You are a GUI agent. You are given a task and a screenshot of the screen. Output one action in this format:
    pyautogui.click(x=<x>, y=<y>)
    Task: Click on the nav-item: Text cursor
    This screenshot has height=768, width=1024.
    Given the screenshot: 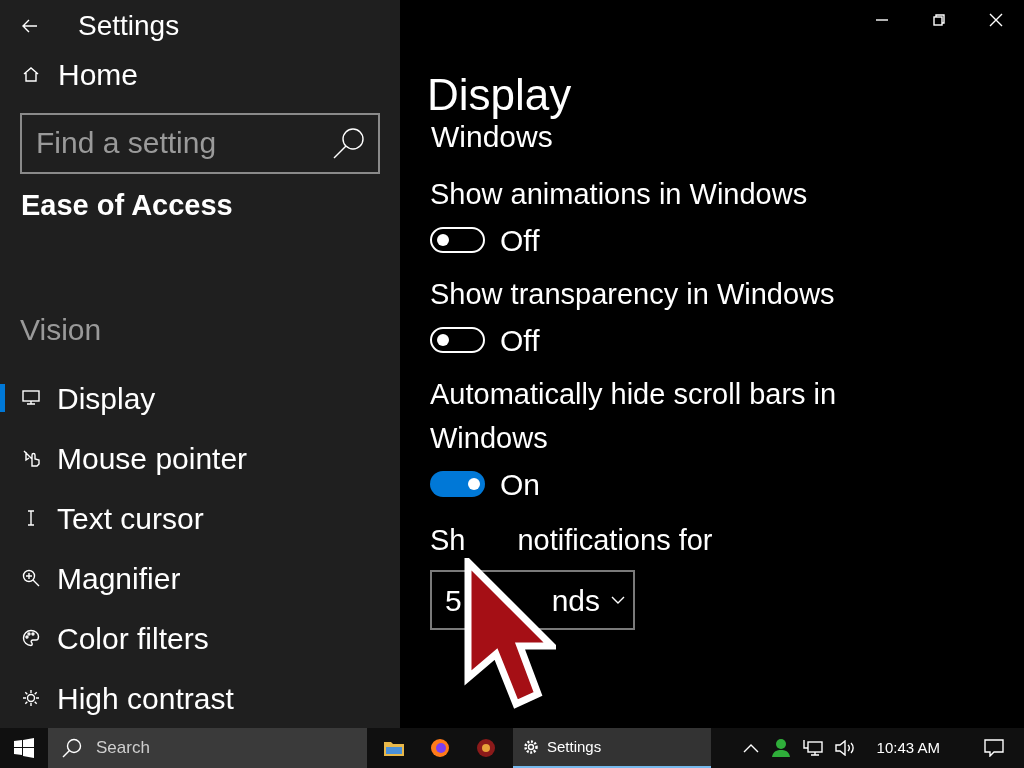 What is the action you would take?
    pyautogui.click(x=200, y=518)
    